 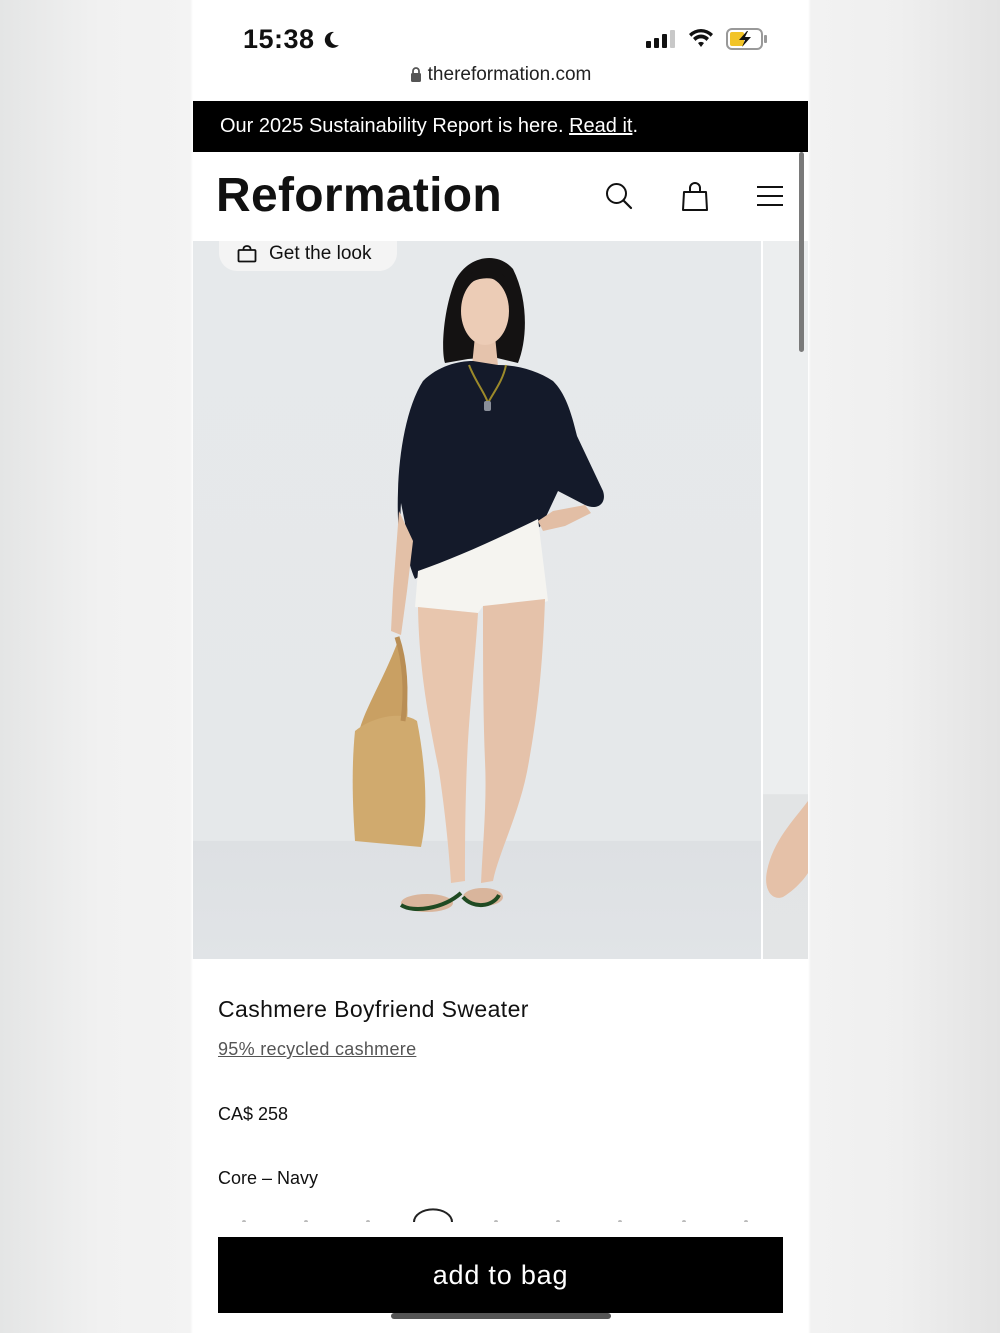 I want to click on announcement-suffix: ., so click(x=635, y=126).